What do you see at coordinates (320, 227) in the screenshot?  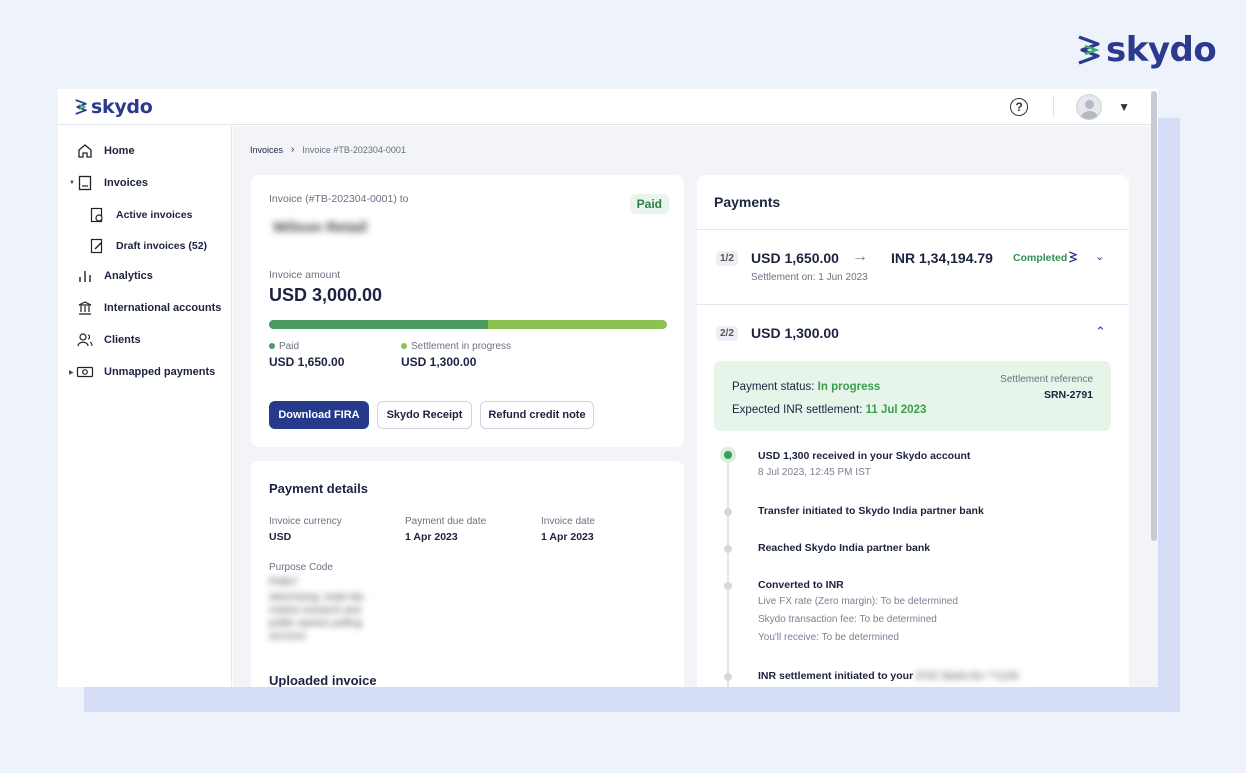 I see `client-name: Wilson Retail` at bounding box center [320, 227].